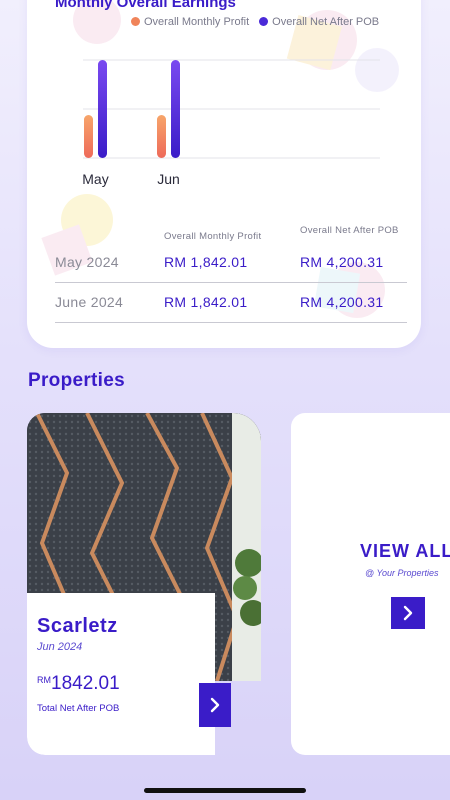 The width and height of the screenshot is (450, 800). Describe the element at coordinates (102, 109) in the screenshot. I see `bar-may-net` at that location.